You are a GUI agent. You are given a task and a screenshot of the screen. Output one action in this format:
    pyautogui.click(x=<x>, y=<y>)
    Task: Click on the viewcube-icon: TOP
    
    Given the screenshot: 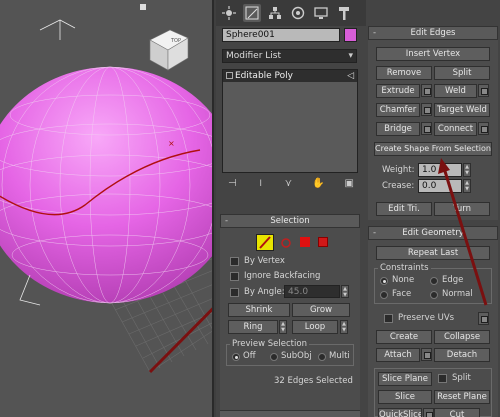 What is the action you would take?
    pyautogui.click(x=169, y=50)
    